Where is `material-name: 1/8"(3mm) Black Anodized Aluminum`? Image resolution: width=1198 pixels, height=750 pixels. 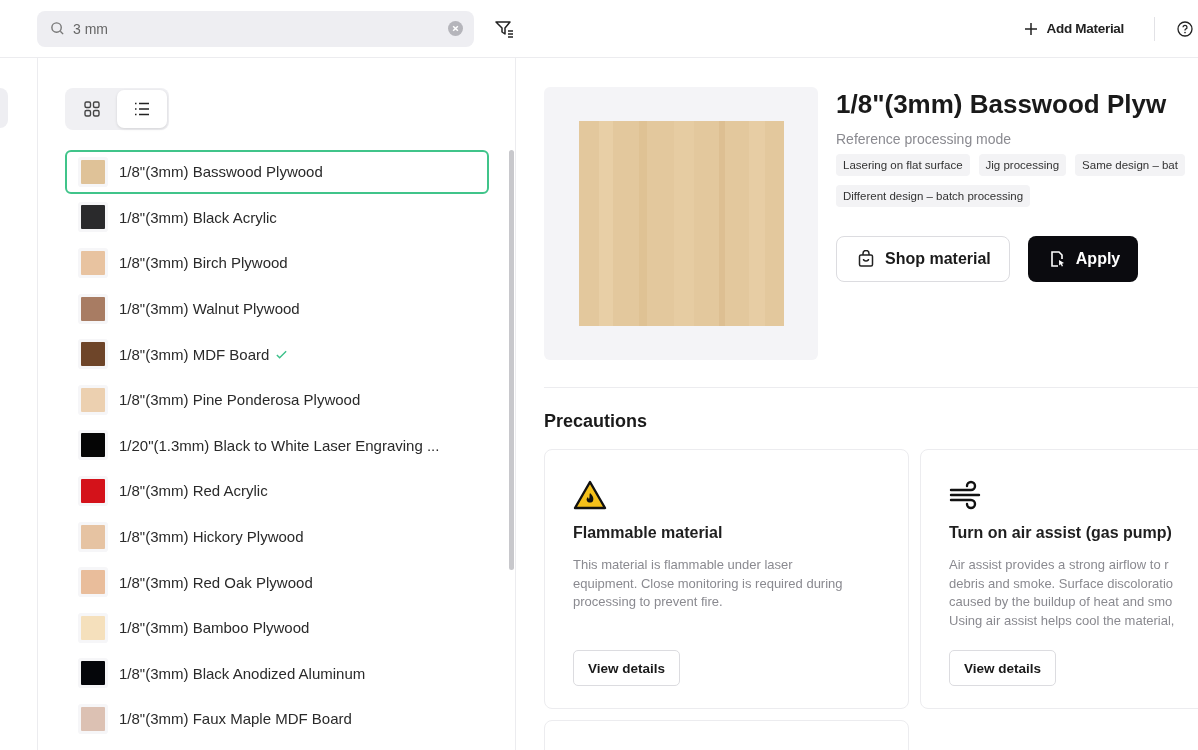
material-name: 1/8"(3mm) Black Anodized Aluminum is located at coordinates (242, 673).